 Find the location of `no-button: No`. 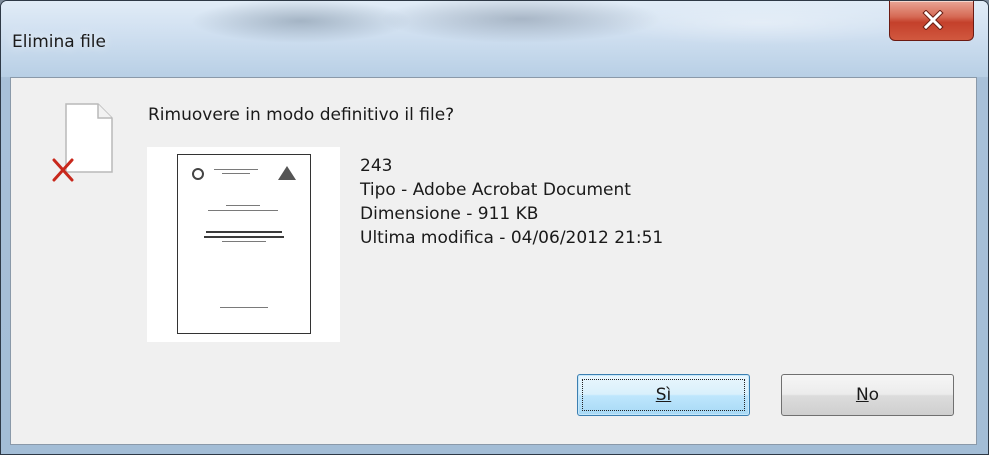

no-button: No is located at coordinates (867, 395).